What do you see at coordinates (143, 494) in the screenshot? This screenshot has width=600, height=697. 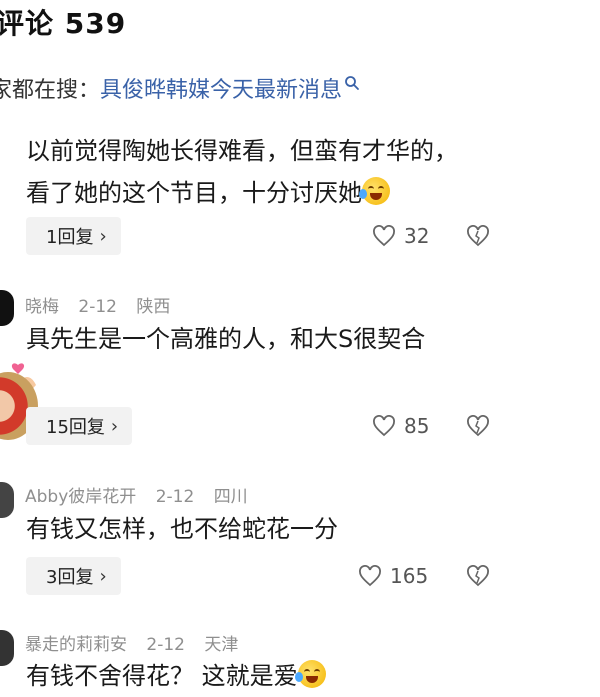 I see `comment-meta: Abby彼岸花开 2-12 四川` at bounding box center [143, 494].